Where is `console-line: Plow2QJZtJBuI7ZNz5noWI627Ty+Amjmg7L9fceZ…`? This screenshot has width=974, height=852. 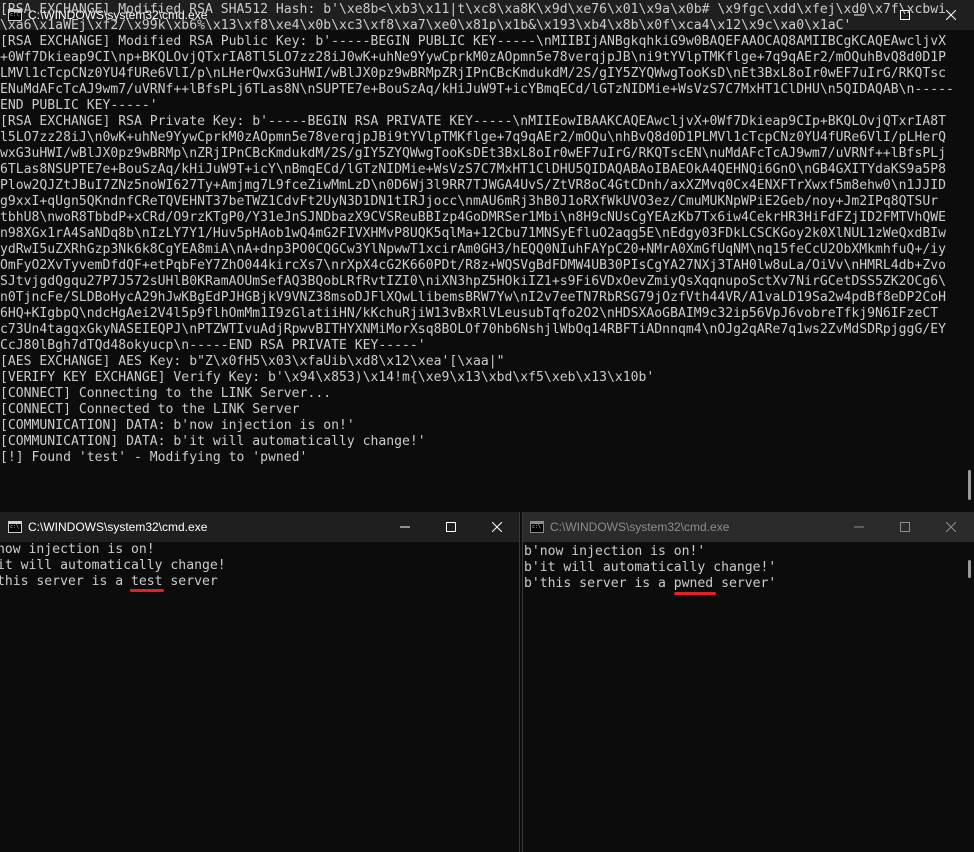
console-line: Plow2QJZtJBuI7ZNz5noWI627Ty+Amjmg7L9fceZ… is located at coordinates (473, 185).